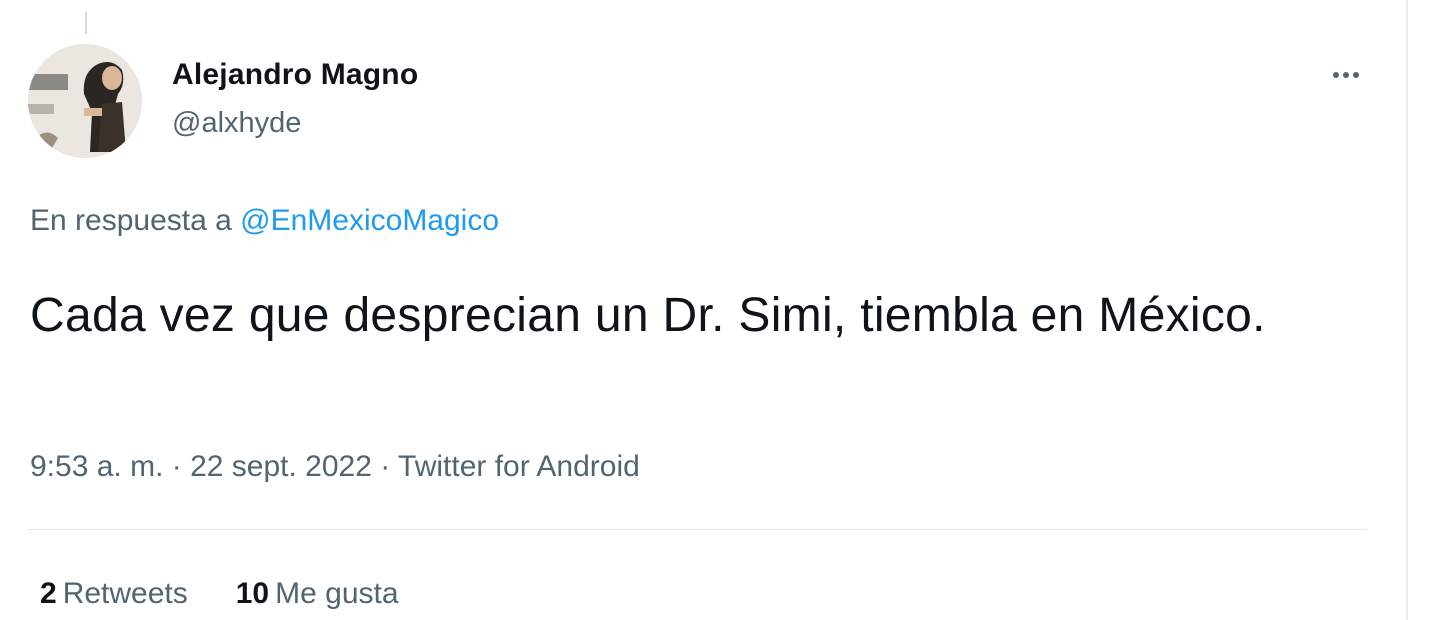 The width and height of the screenshot is (1433, 620). What do you see at coordinates (48, 593) in the screenshot?
I see `retweets-count: 2` at bounding box center [48, 593].